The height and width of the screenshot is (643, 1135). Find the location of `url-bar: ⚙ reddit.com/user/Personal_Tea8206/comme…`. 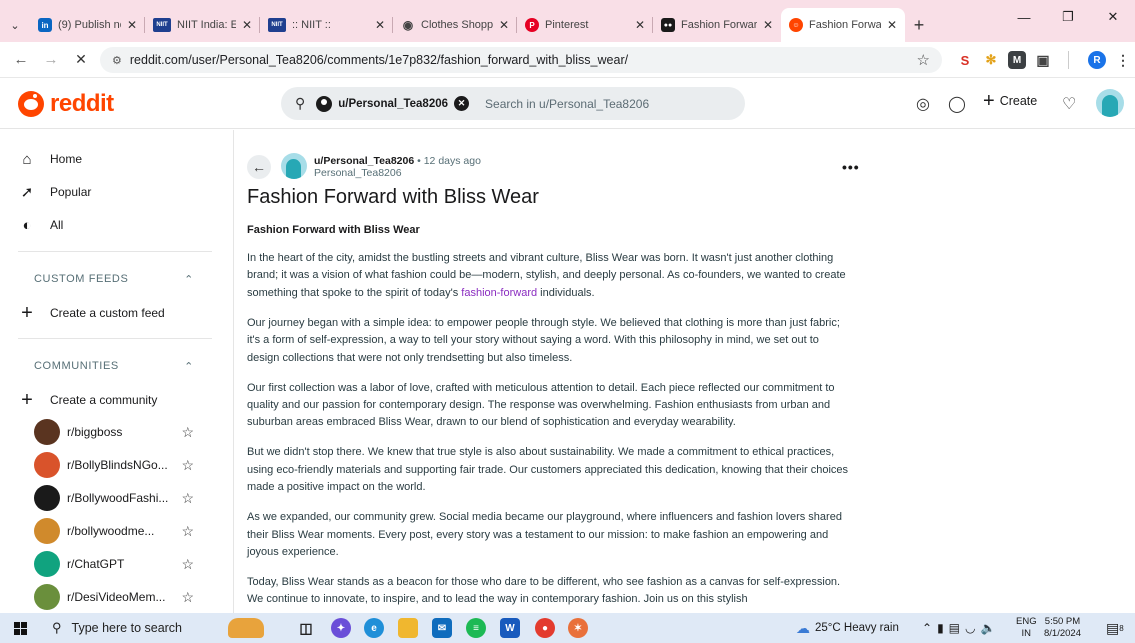

url-bar: ⚙ reddit.com/user/Personal_Tea8206/comme… is located at coordinates (521, 60).